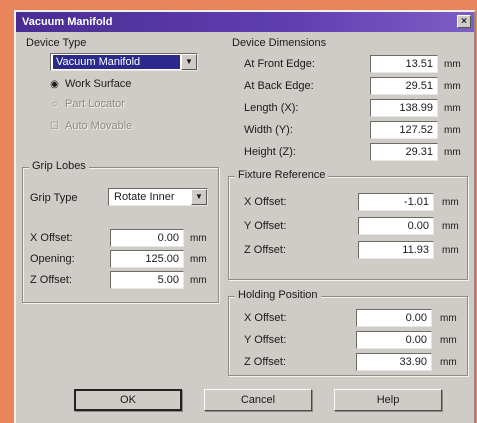  Describe the element at coordinates (116, 62) in the screenshot. I see `device-type-value: Vacuum Manifold` at that location.